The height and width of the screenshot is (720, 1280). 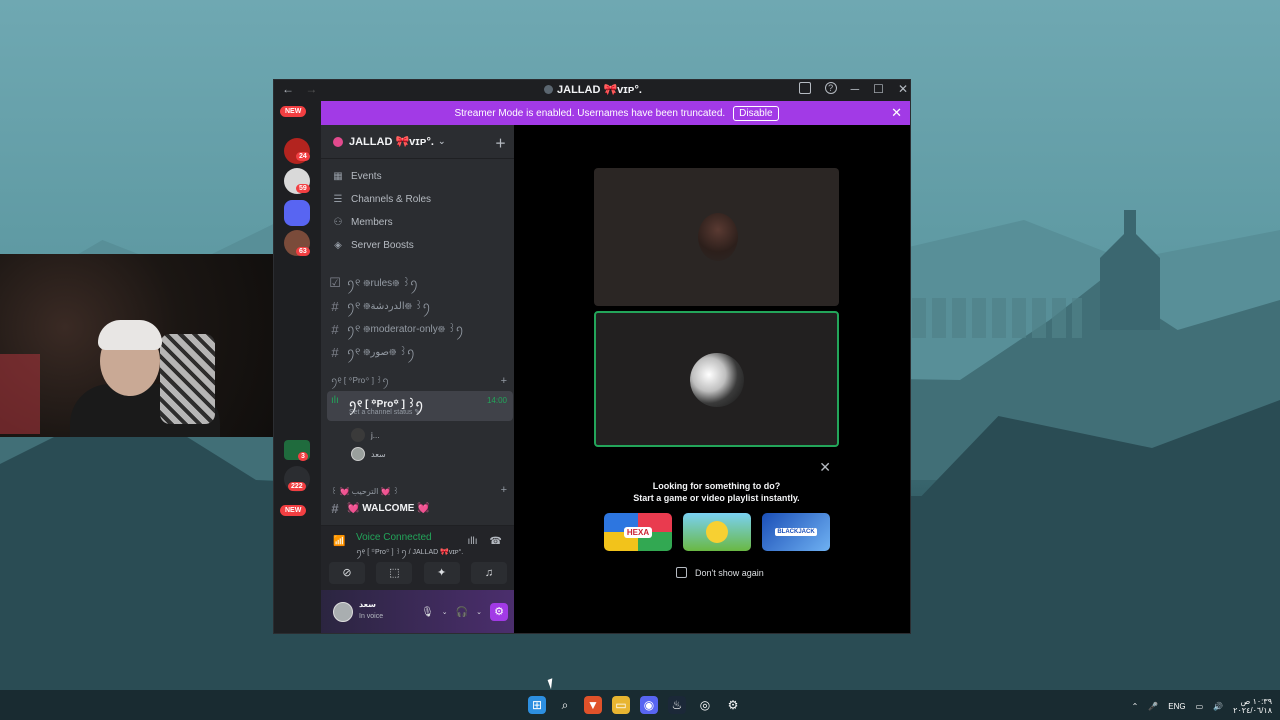 I want to click on channel-rules: ☑ ꪆ୧ ᪥rules᪥ ꒱ꪆ, so click(x=419, y=283).